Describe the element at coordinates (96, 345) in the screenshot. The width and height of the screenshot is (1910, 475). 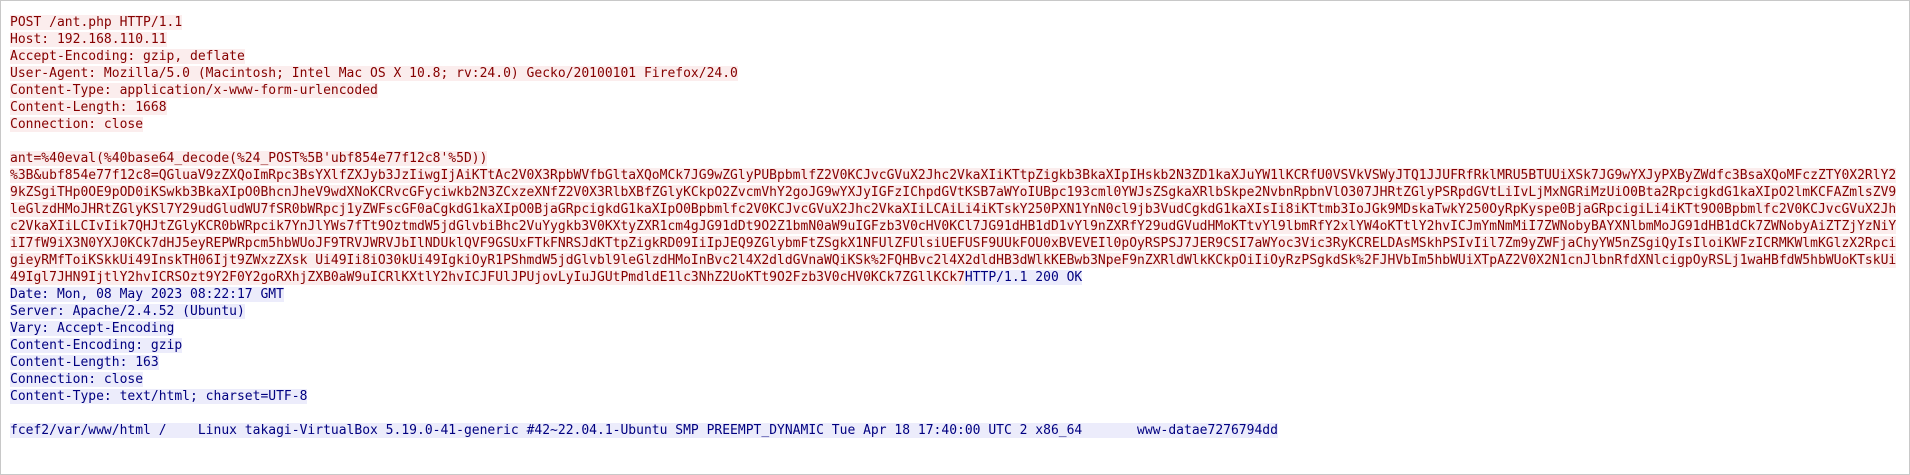
I see `content-encoding-header: Content-Encoding: gzip` at that location.